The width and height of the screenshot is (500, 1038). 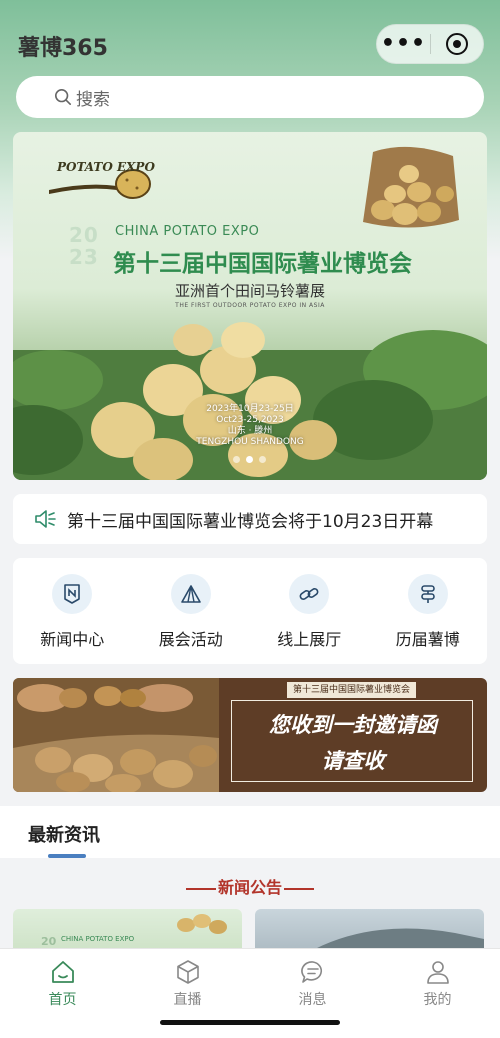 I want to click on banner-year: 20 23, so click(x=84, y=246).